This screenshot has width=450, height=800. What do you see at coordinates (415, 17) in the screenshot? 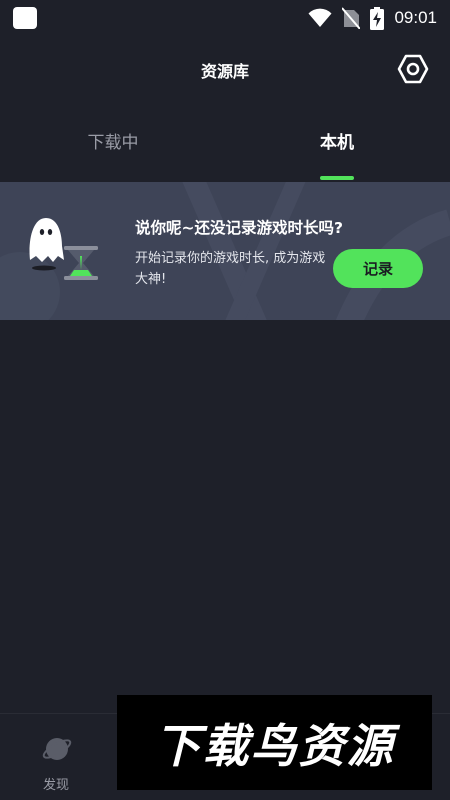
I see `status-time: 09:01` at bounding box center [415, 17].